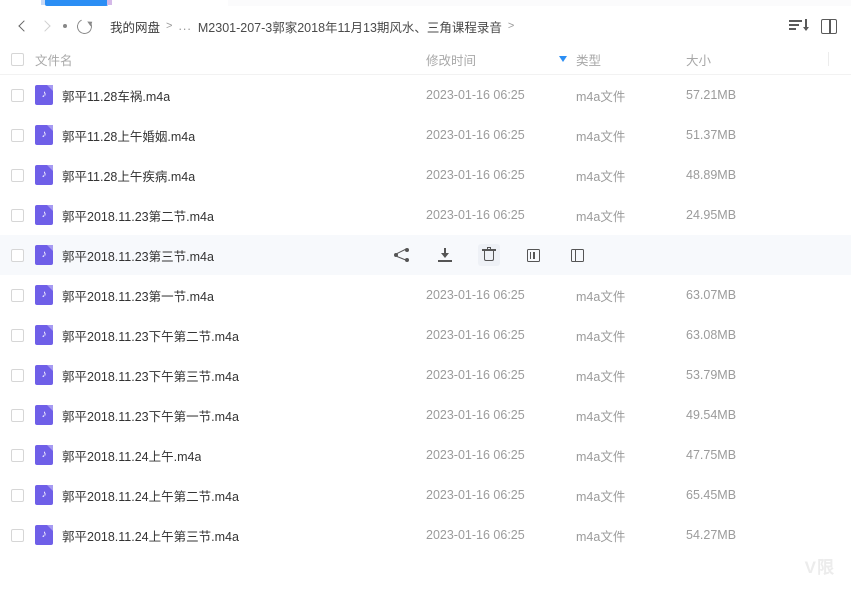 Image resolution: width=851 pixels, height=594 pixels. Describe the element at coordinates (829, 26) in the screenshot. I see `view-mode-icon` at that location.